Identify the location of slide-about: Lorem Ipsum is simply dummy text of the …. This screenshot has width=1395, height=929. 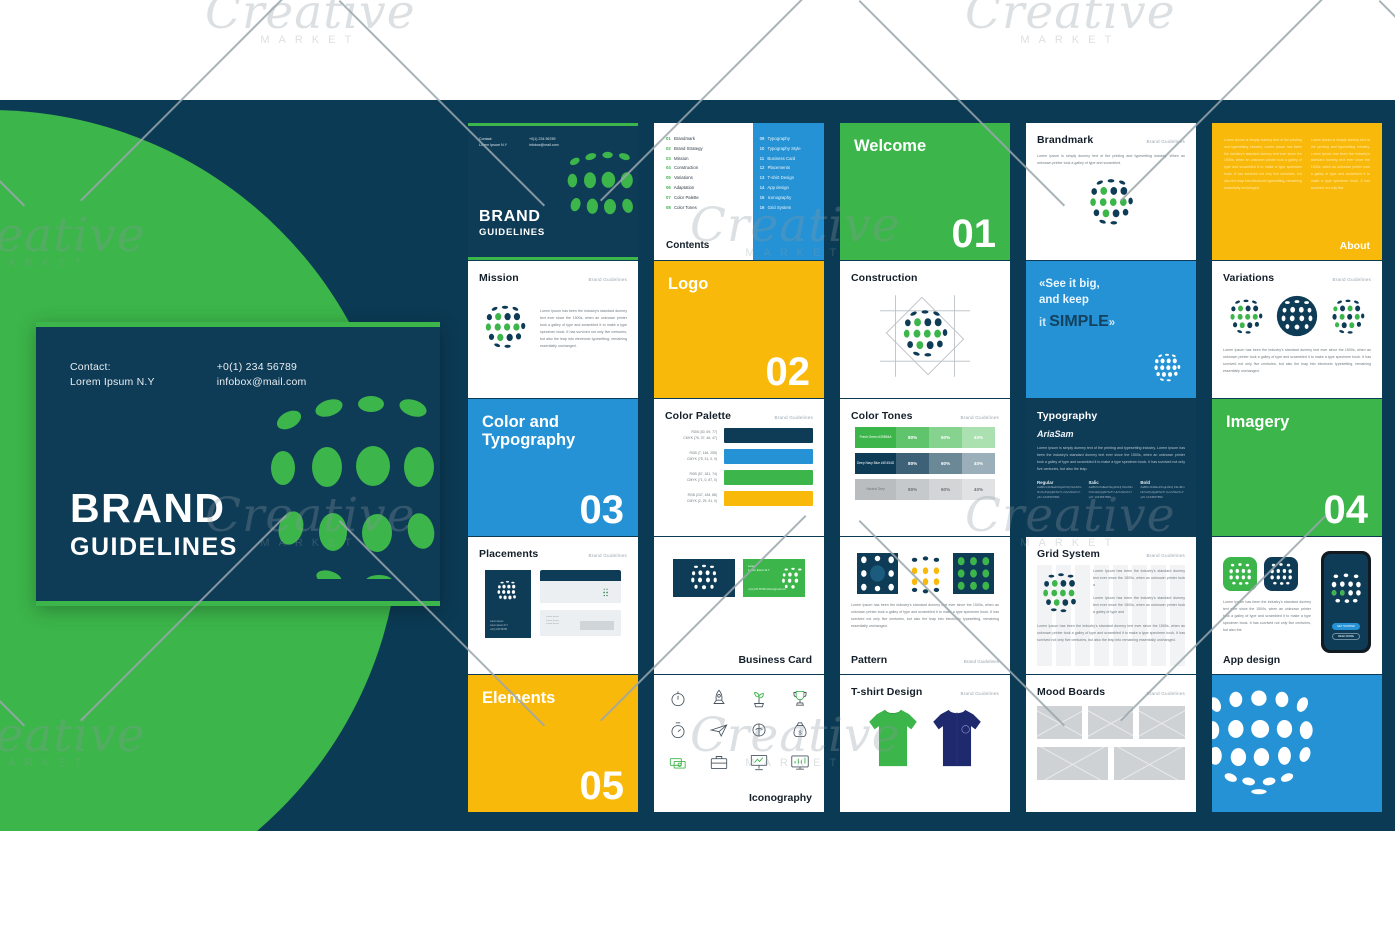
(1297, 191).